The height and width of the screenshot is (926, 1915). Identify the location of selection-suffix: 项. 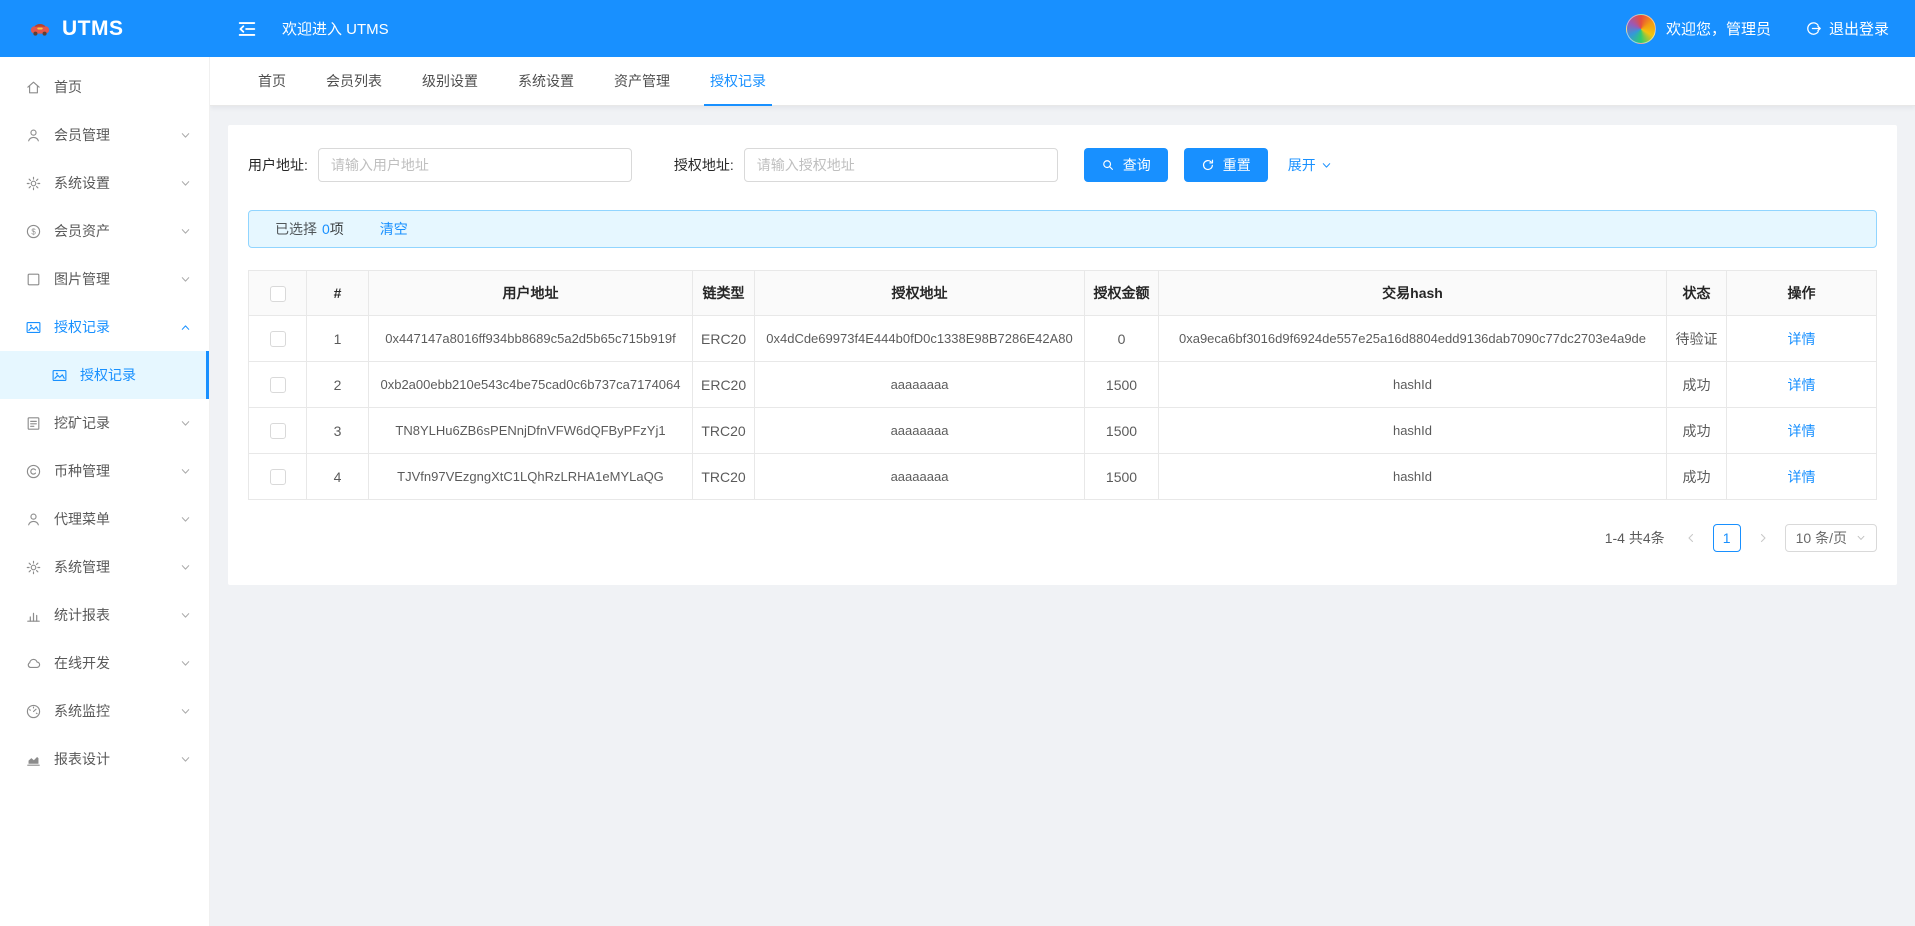
(336, 229).